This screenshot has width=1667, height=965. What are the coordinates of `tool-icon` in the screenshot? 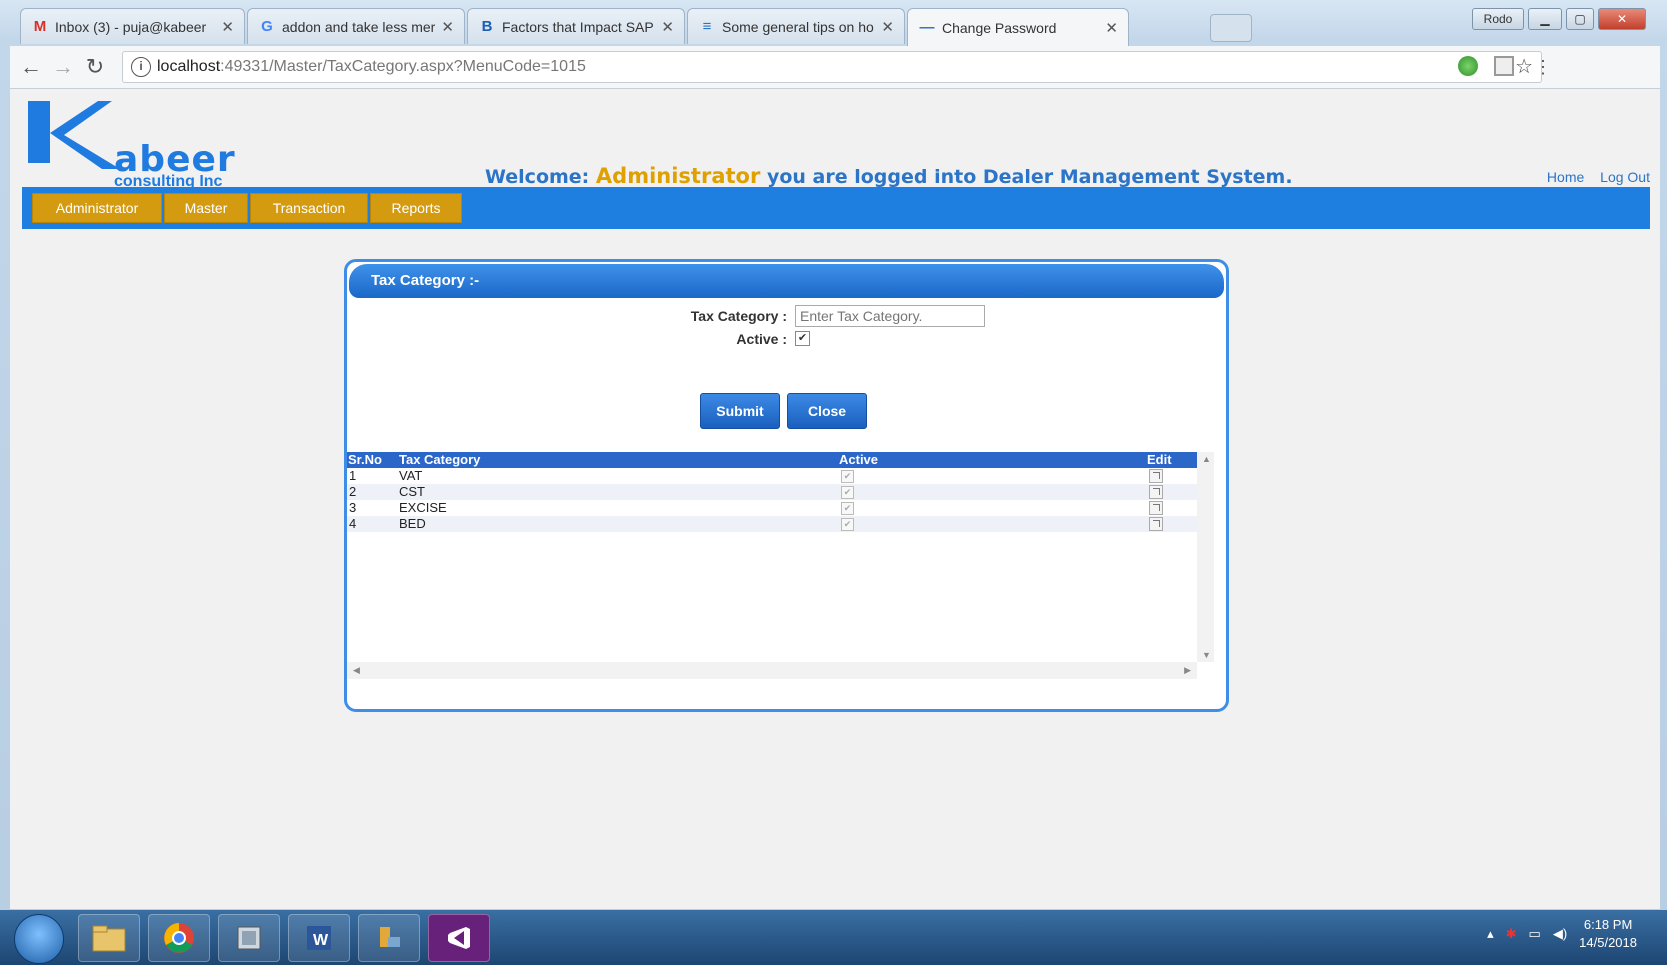 It's located at (389, 938).